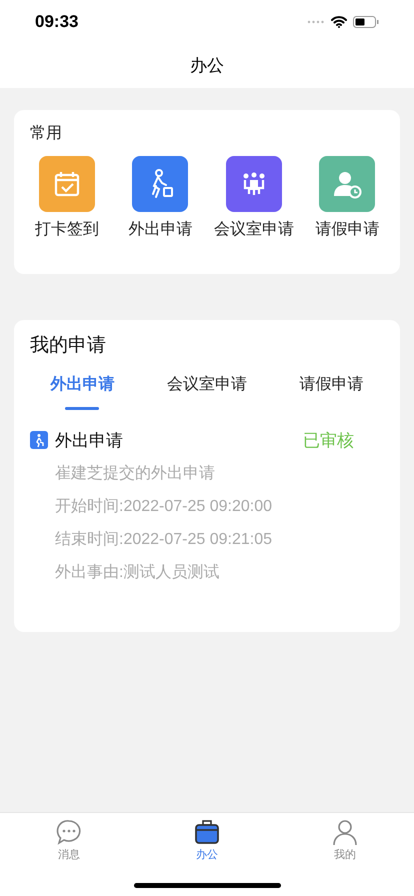 The image size is (414, 896). What do you see at coordinates (316, 22) in the screenshot?
I see `signal-icon` at bounding box center [316, 22].